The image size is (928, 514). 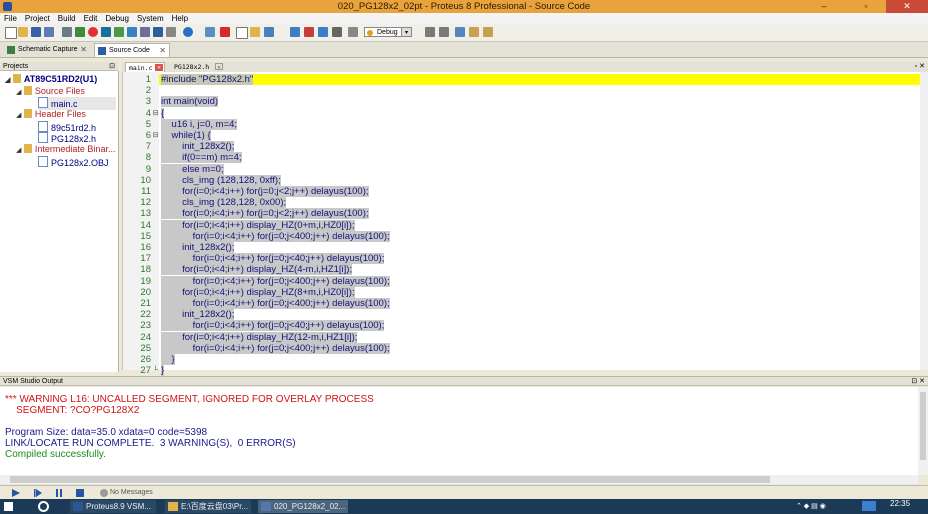 I want to click on copy-icon, so click(x=474, y=32).